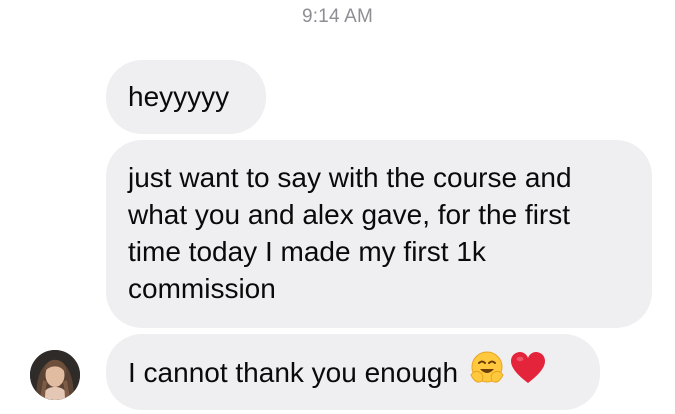 Image resolution: width=675 pixels, height=414 pixels. Describe the element at coordinates (307, 251) in the screenshot. I see `message-text-line: time today I made my first 1k` at that location.